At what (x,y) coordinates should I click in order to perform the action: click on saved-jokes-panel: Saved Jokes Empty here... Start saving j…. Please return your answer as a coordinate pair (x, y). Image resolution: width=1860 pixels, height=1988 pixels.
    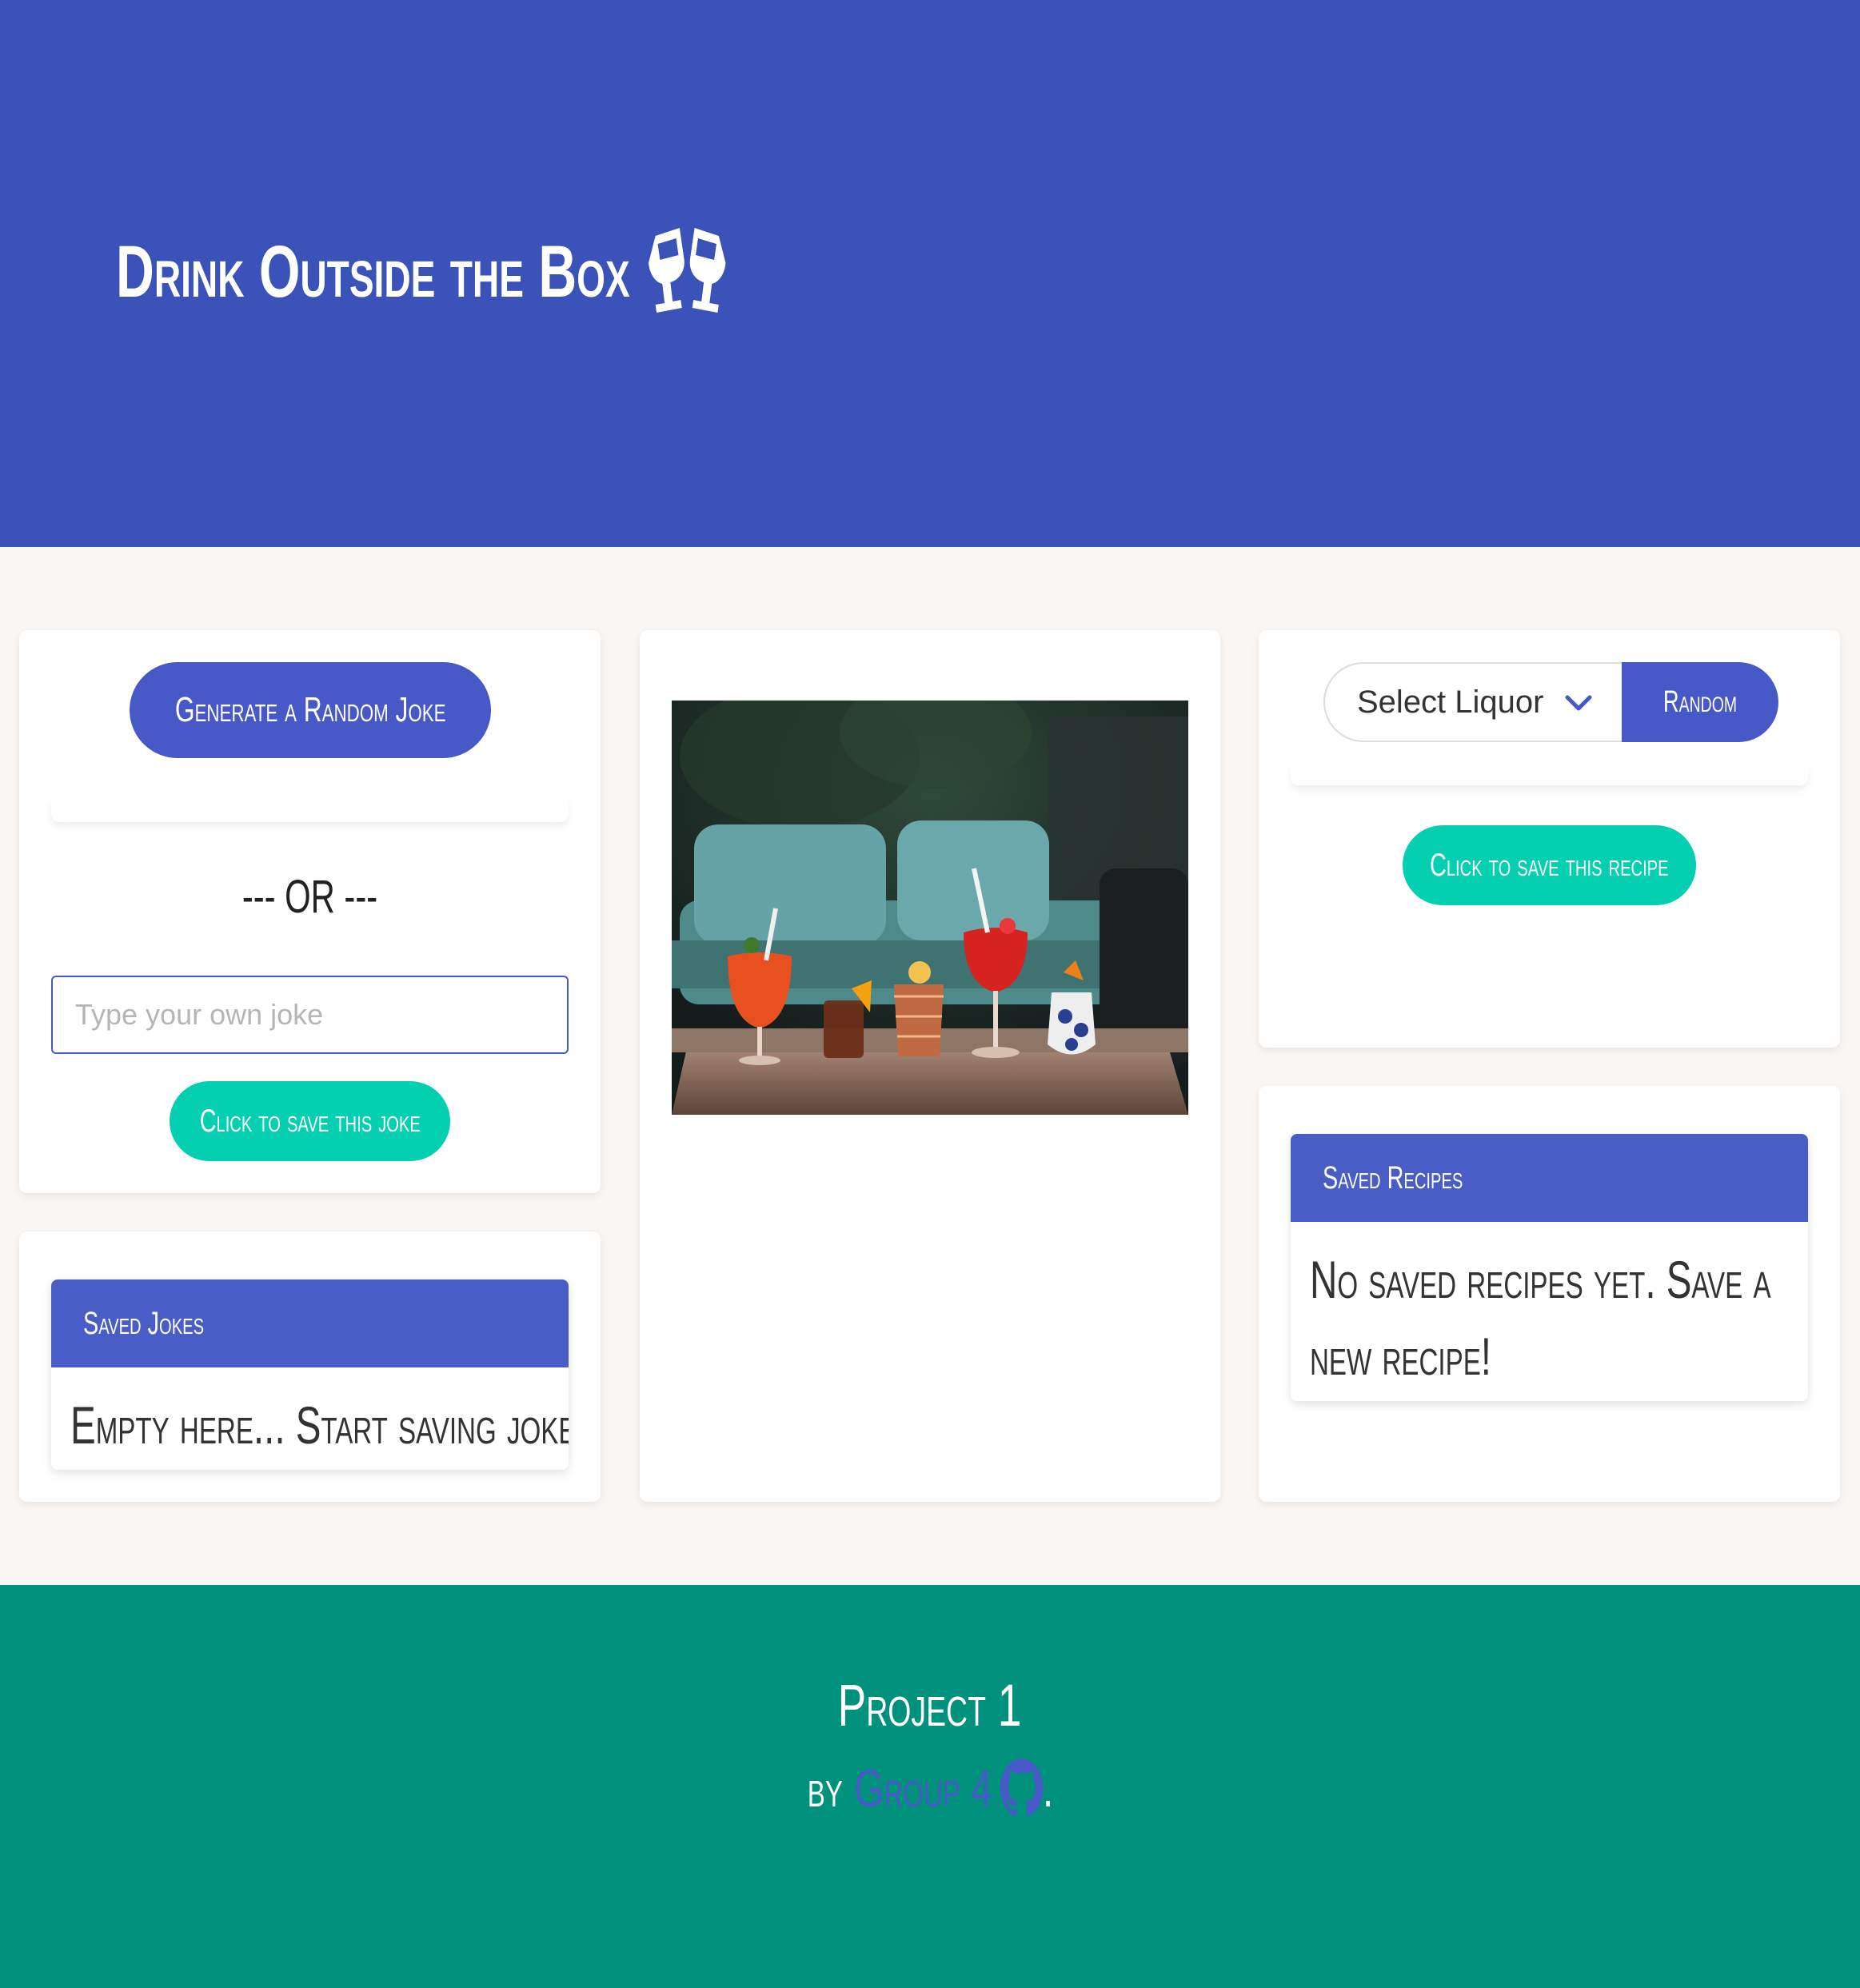
    Looking at the image, I should click on (310, 1374).